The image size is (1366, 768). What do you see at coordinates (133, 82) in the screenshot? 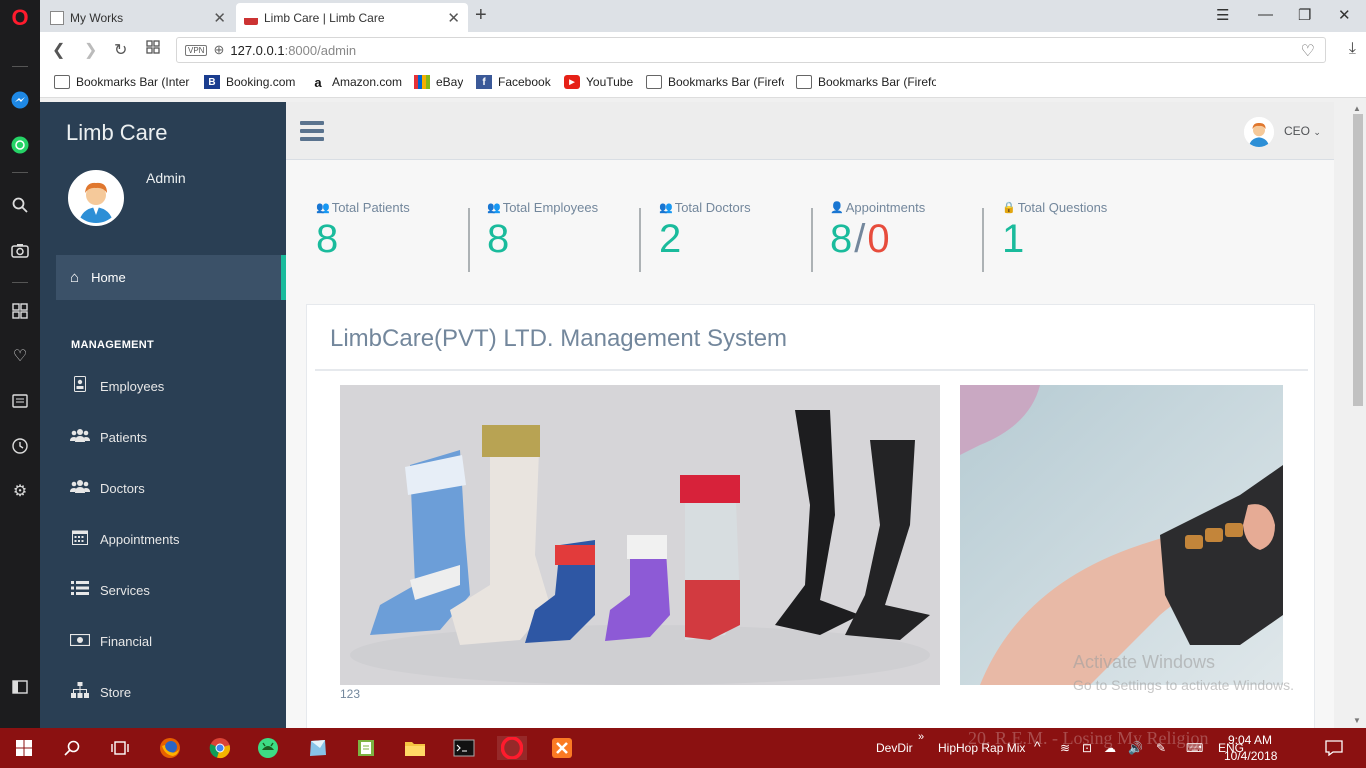
I see `bookmark-label: Bookmarks Bar (Inter` at bounding box center [133, 82].